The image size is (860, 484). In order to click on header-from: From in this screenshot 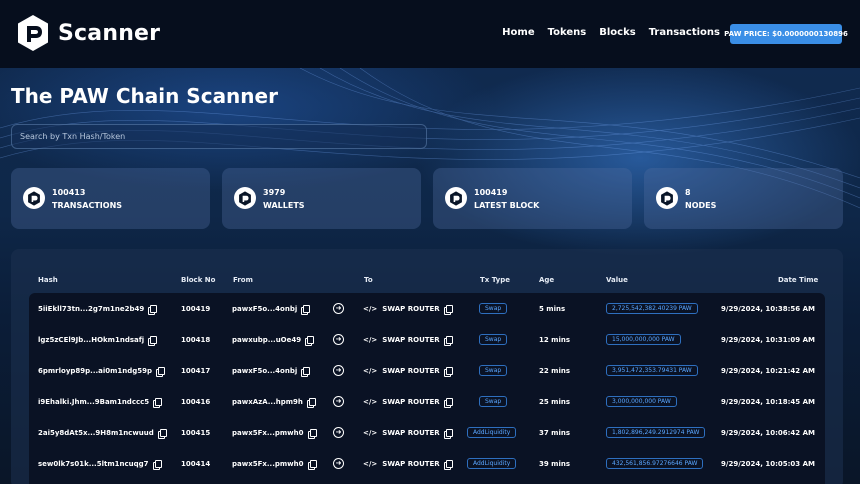, I will do `click(243, 280)`.